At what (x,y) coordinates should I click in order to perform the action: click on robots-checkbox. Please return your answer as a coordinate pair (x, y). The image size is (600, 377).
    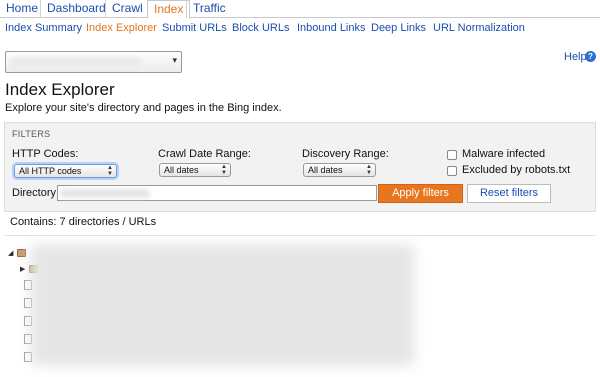
    Looking at the image, I should click on (452, 171).